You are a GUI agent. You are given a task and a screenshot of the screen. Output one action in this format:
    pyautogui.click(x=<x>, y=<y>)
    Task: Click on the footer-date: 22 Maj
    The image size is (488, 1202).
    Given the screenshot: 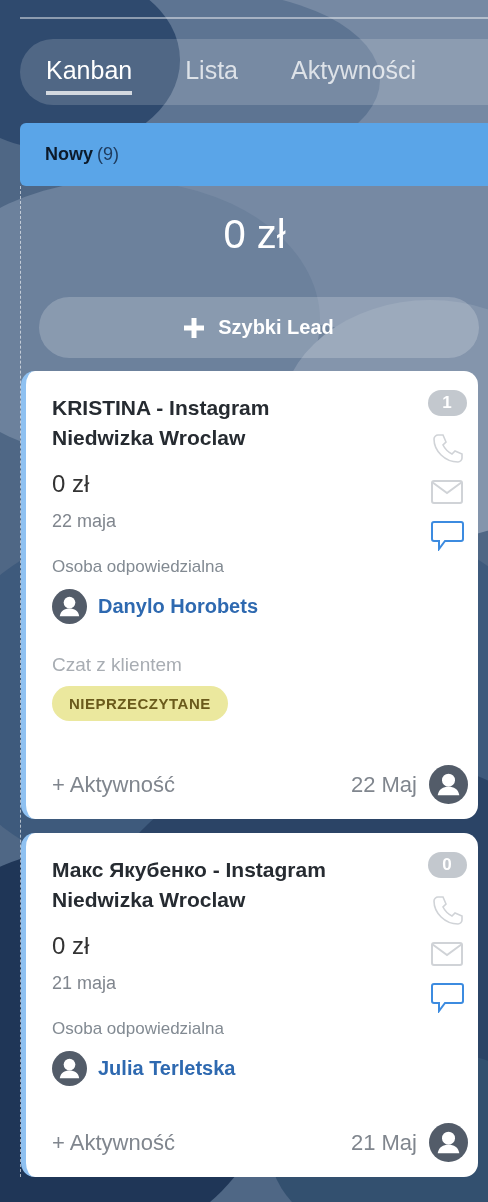 What is the action you would take?
    pyautogui.click(x=383, y=784)
    